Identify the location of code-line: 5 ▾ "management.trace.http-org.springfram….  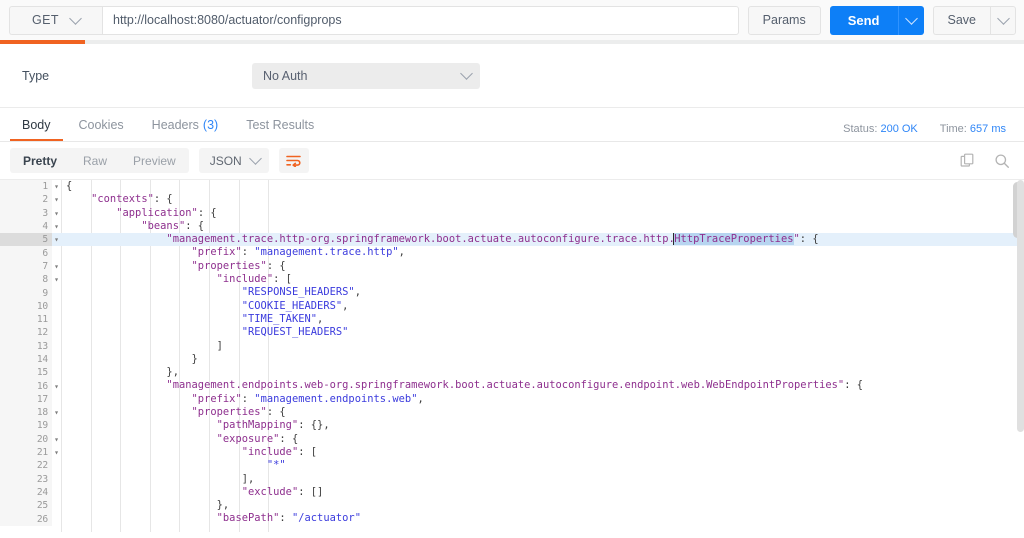
(512, 240).